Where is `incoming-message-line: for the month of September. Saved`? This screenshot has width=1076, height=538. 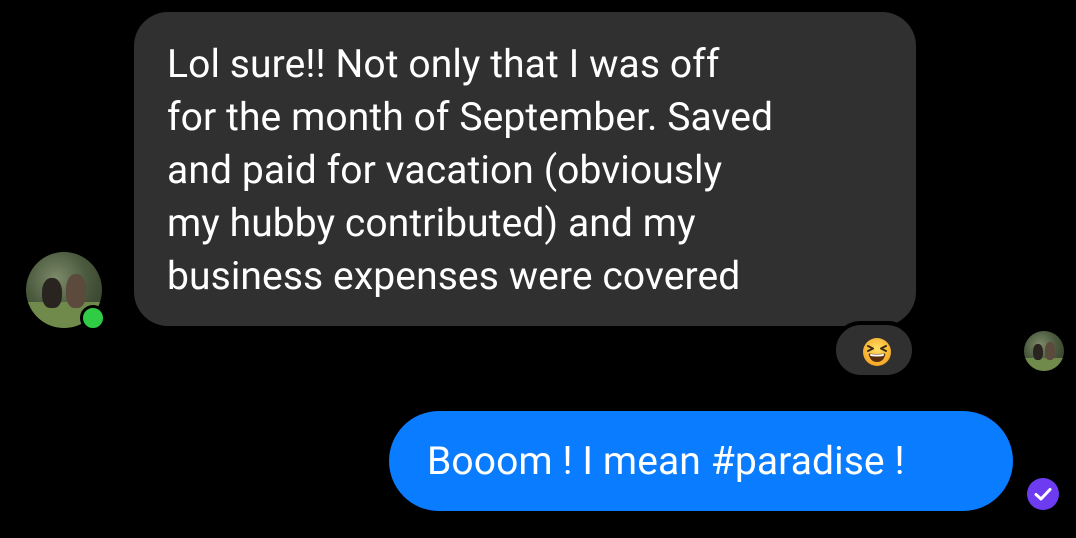
incoming-message-line: for the month of September. Saved is located at coordinates (470, 117).